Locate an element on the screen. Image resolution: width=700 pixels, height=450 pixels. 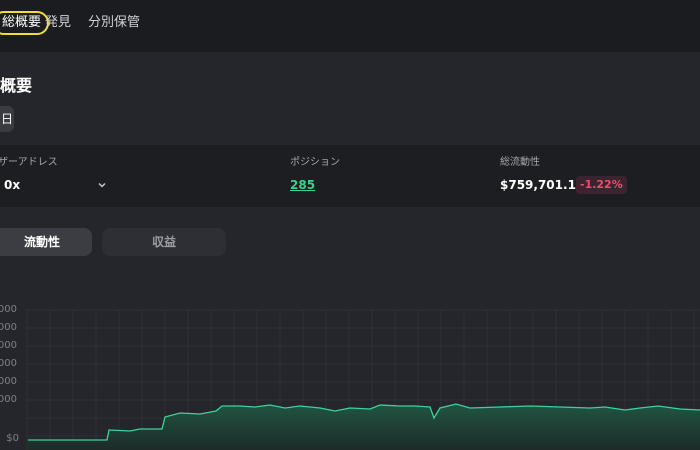
positions-link: 285 is located at coordinates (302, 185).